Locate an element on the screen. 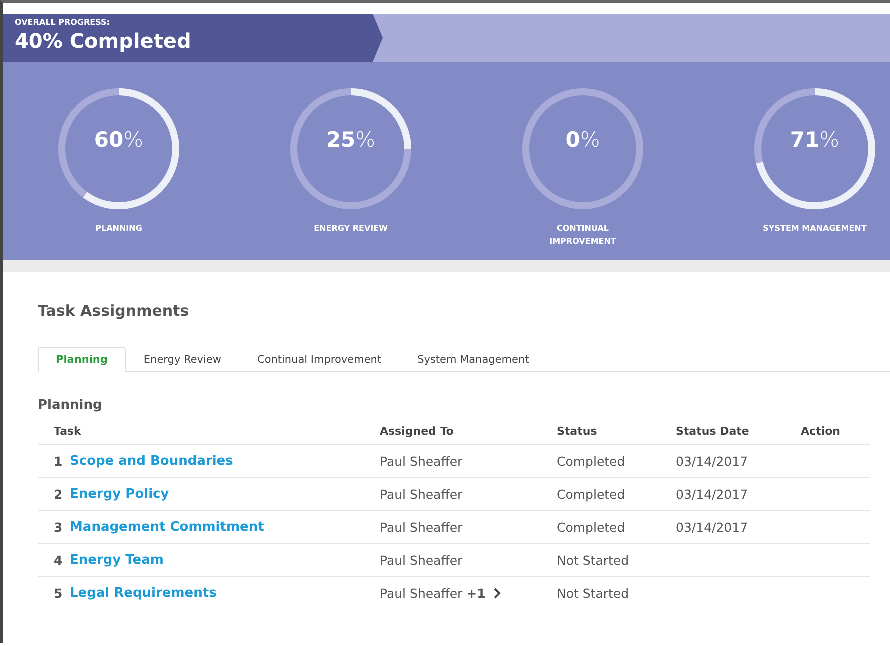  ring-label: SYSTEM MANAGEMENT is located at coordinates (815, 229).